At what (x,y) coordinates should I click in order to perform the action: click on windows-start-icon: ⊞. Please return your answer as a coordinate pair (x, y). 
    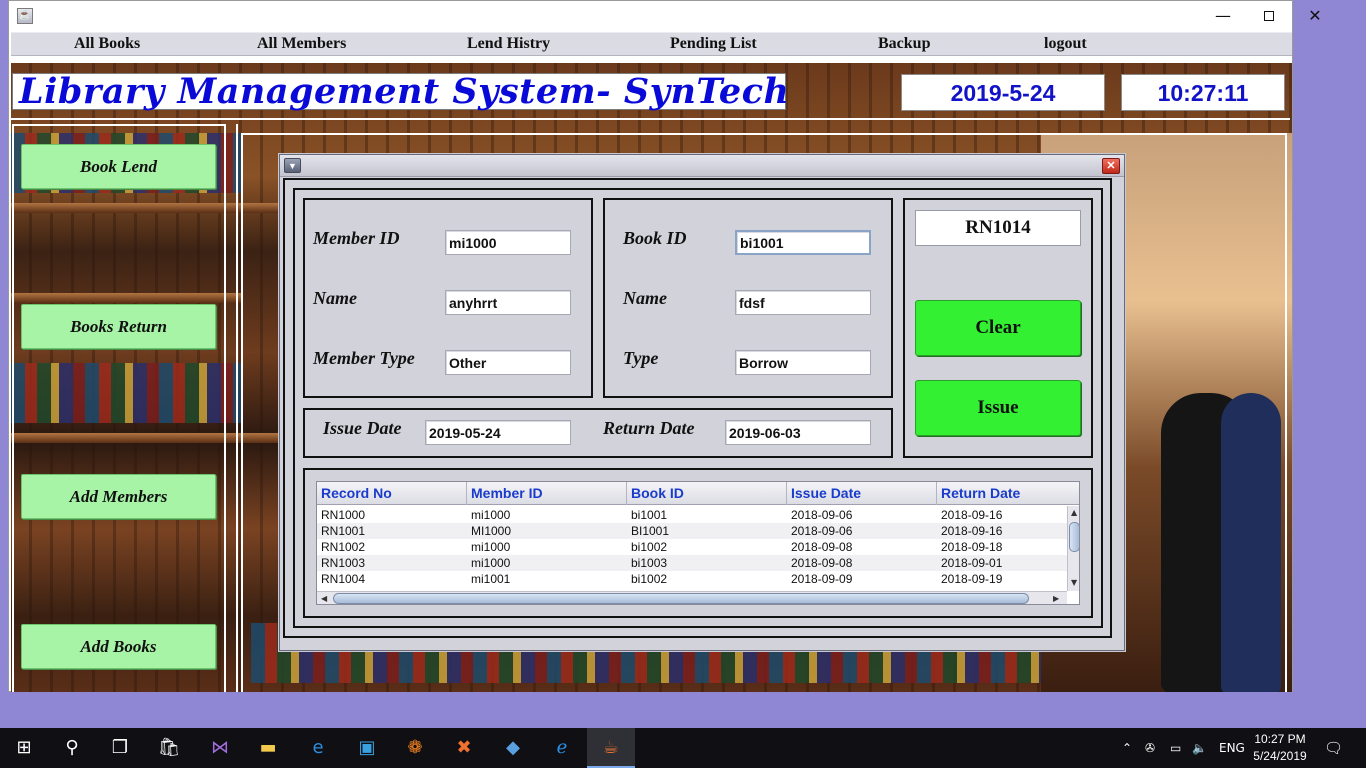
    Looking at the image, I should click on (24, 748).